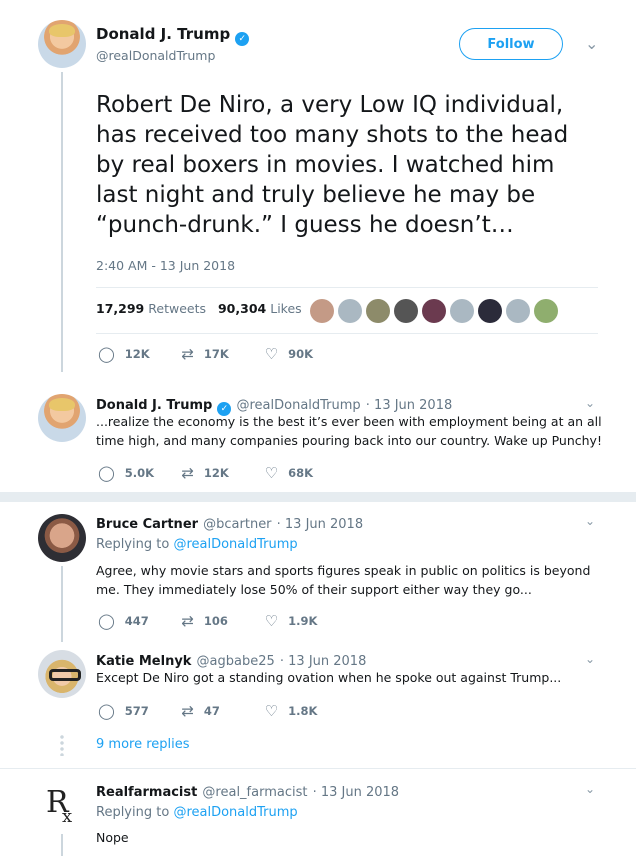  Describe the element at coordinates (254, 792) in the screenshot. I see `author-handle: @real_farmacist` at that location.